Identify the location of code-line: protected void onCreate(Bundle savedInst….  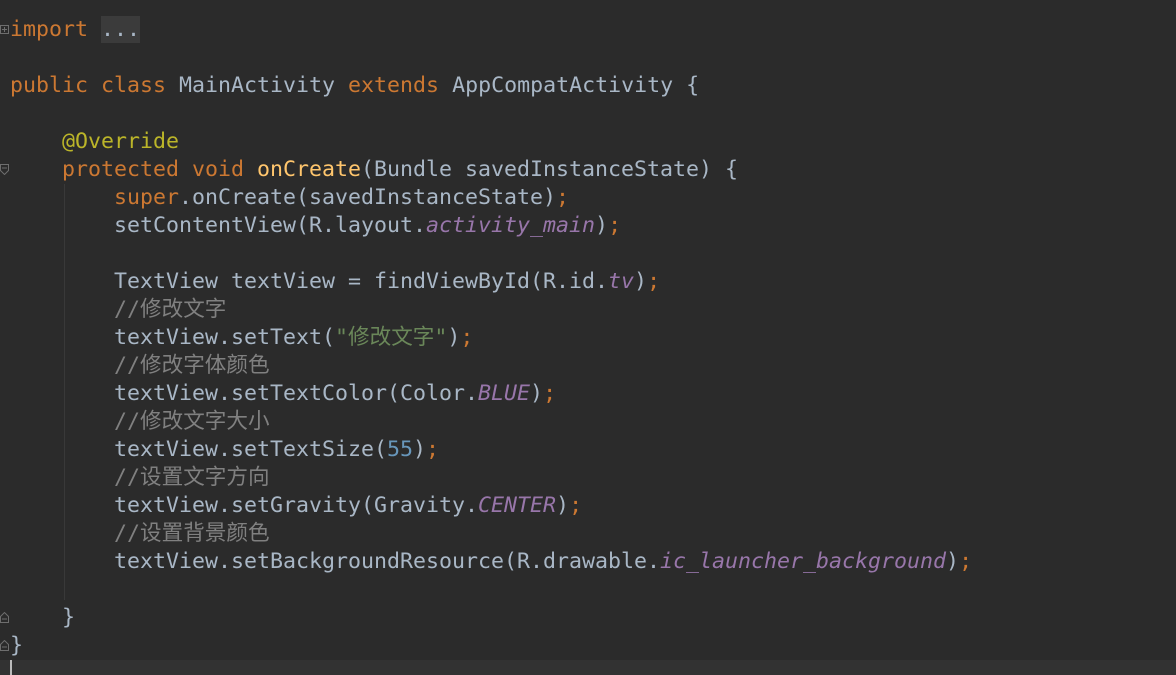
(593, 170).